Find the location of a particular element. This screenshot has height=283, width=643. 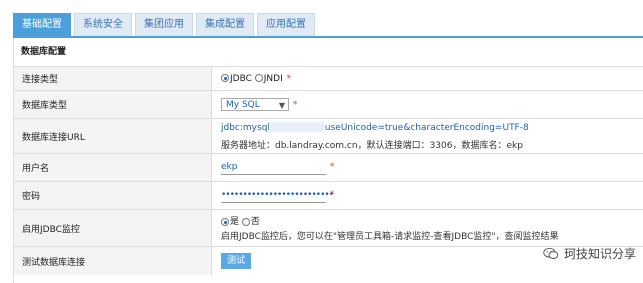

username-input: ekp is located at coordinates (273, 168).